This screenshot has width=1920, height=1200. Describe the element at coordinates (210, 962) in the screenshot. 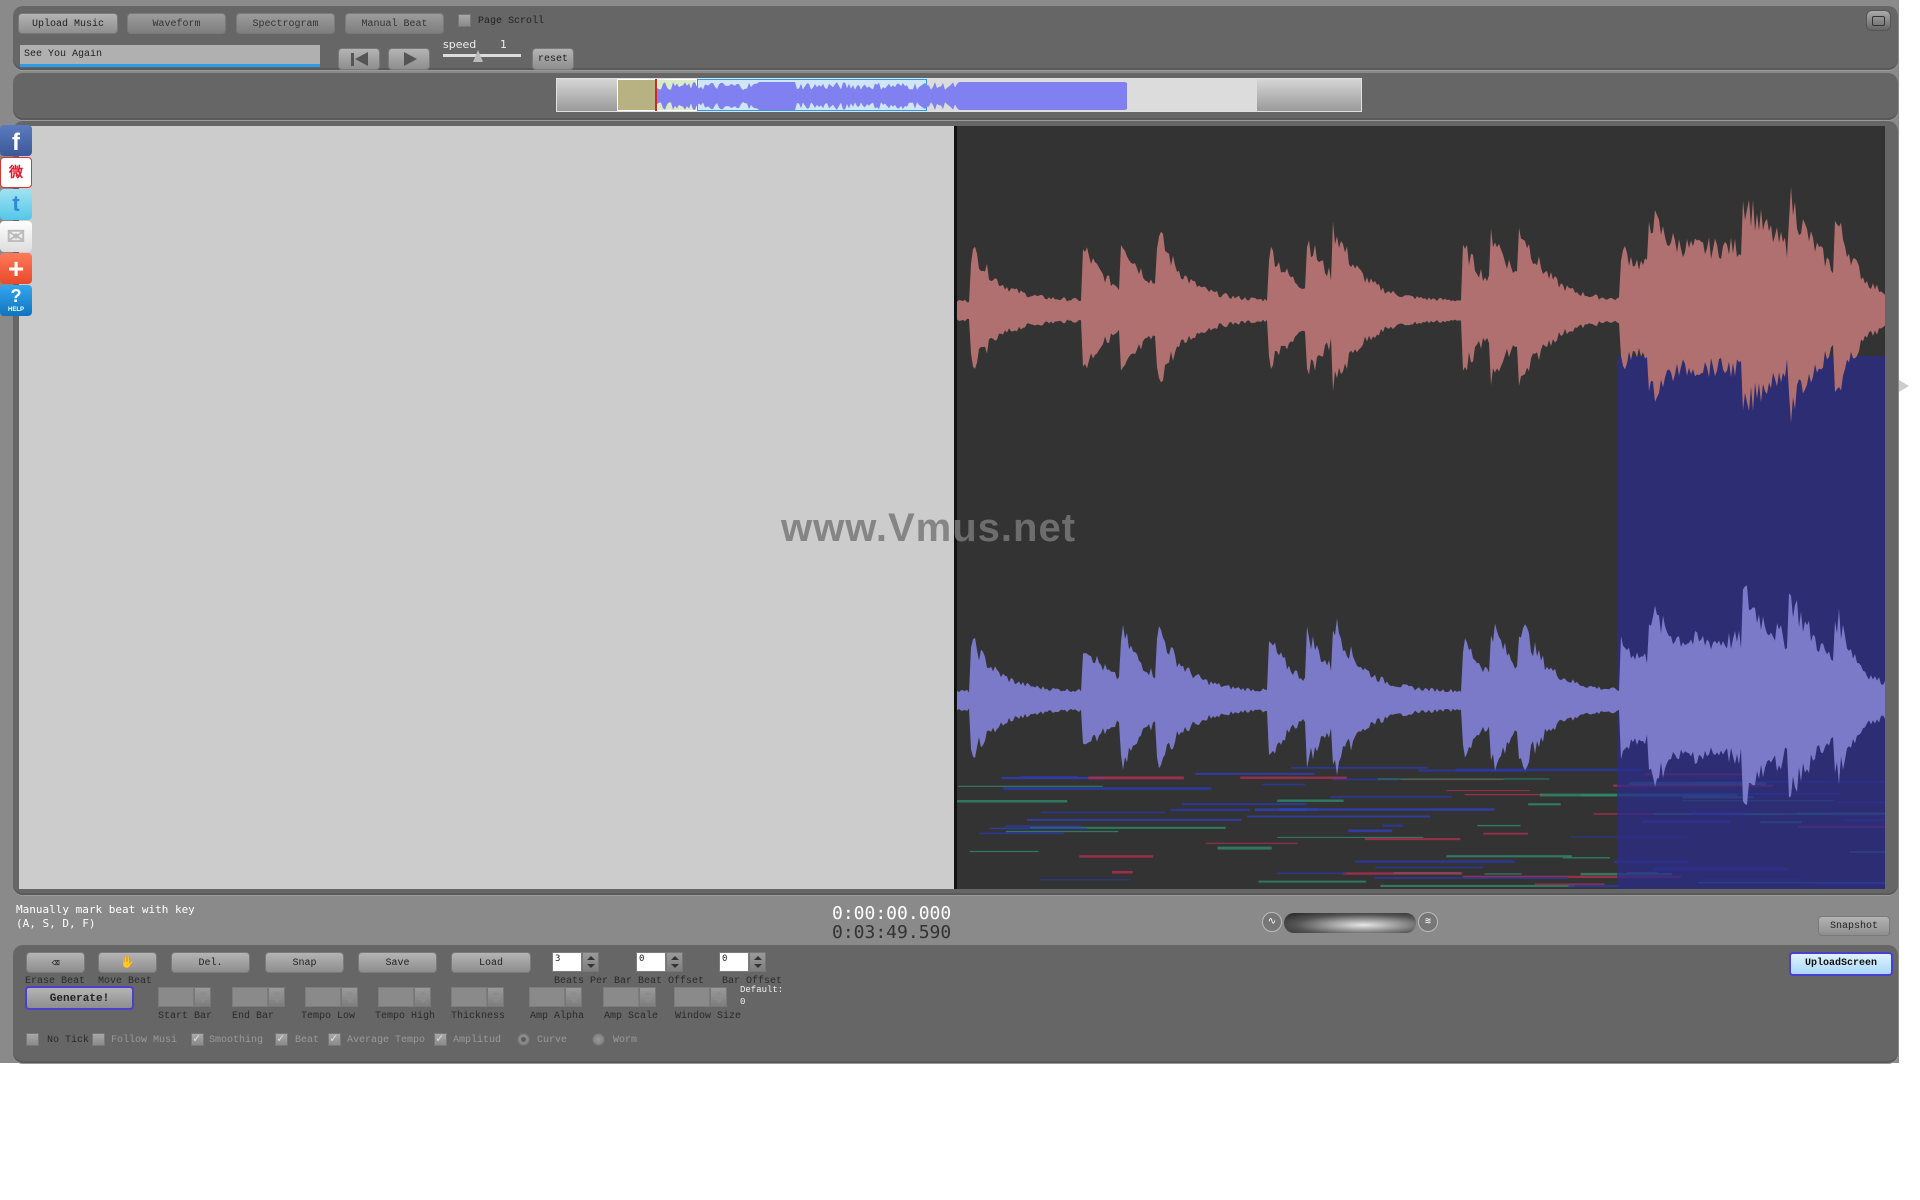

I see `delete-button: Del.` at that location.